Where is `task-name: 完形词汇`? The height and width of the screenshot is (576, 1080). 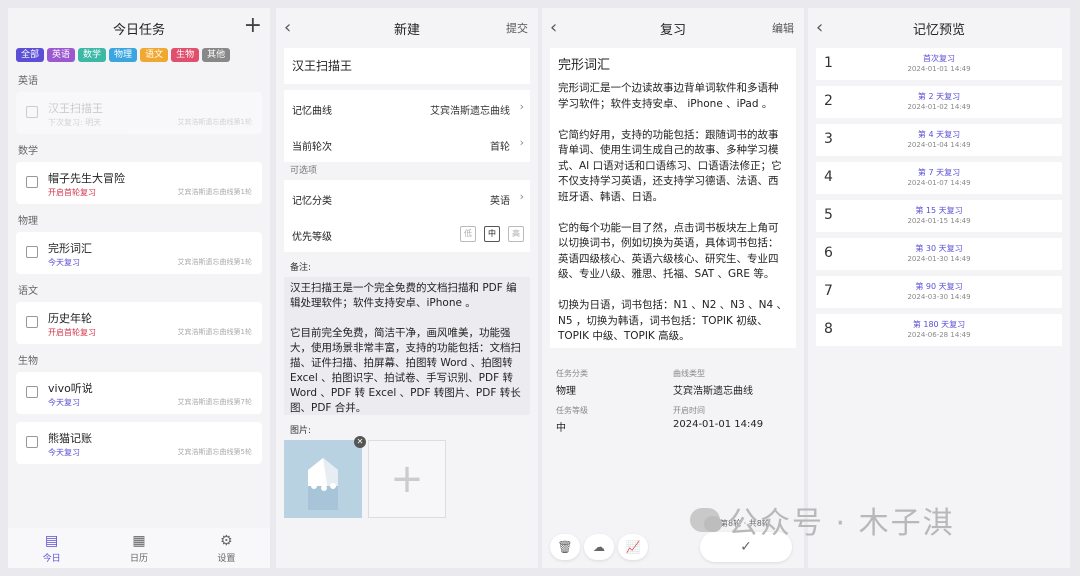
task-name: 完形词汇 is located at coordinates (70, 248).